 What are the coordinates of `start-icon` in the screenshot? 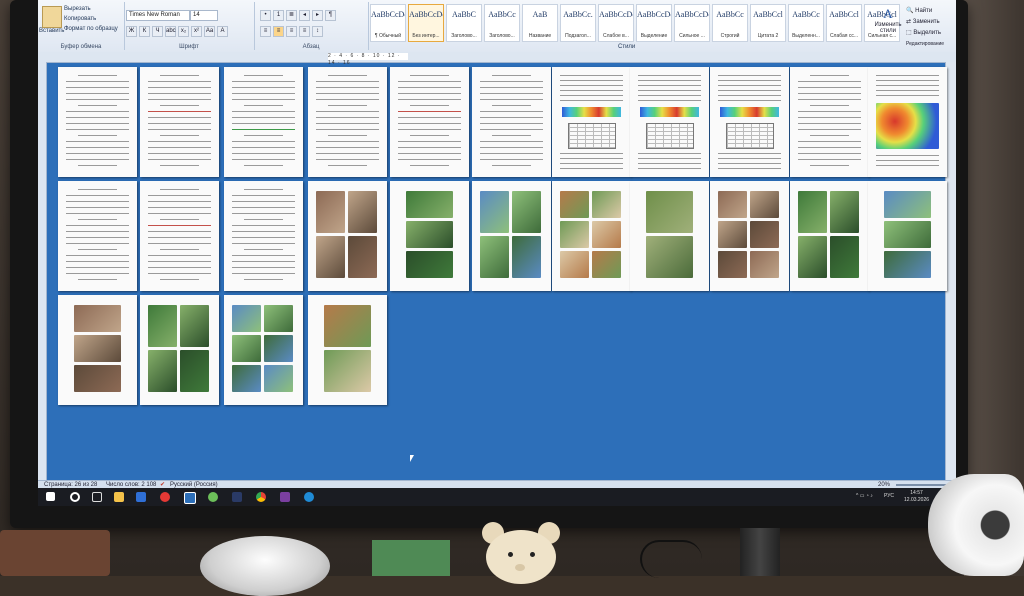 It's located at (50, 496).